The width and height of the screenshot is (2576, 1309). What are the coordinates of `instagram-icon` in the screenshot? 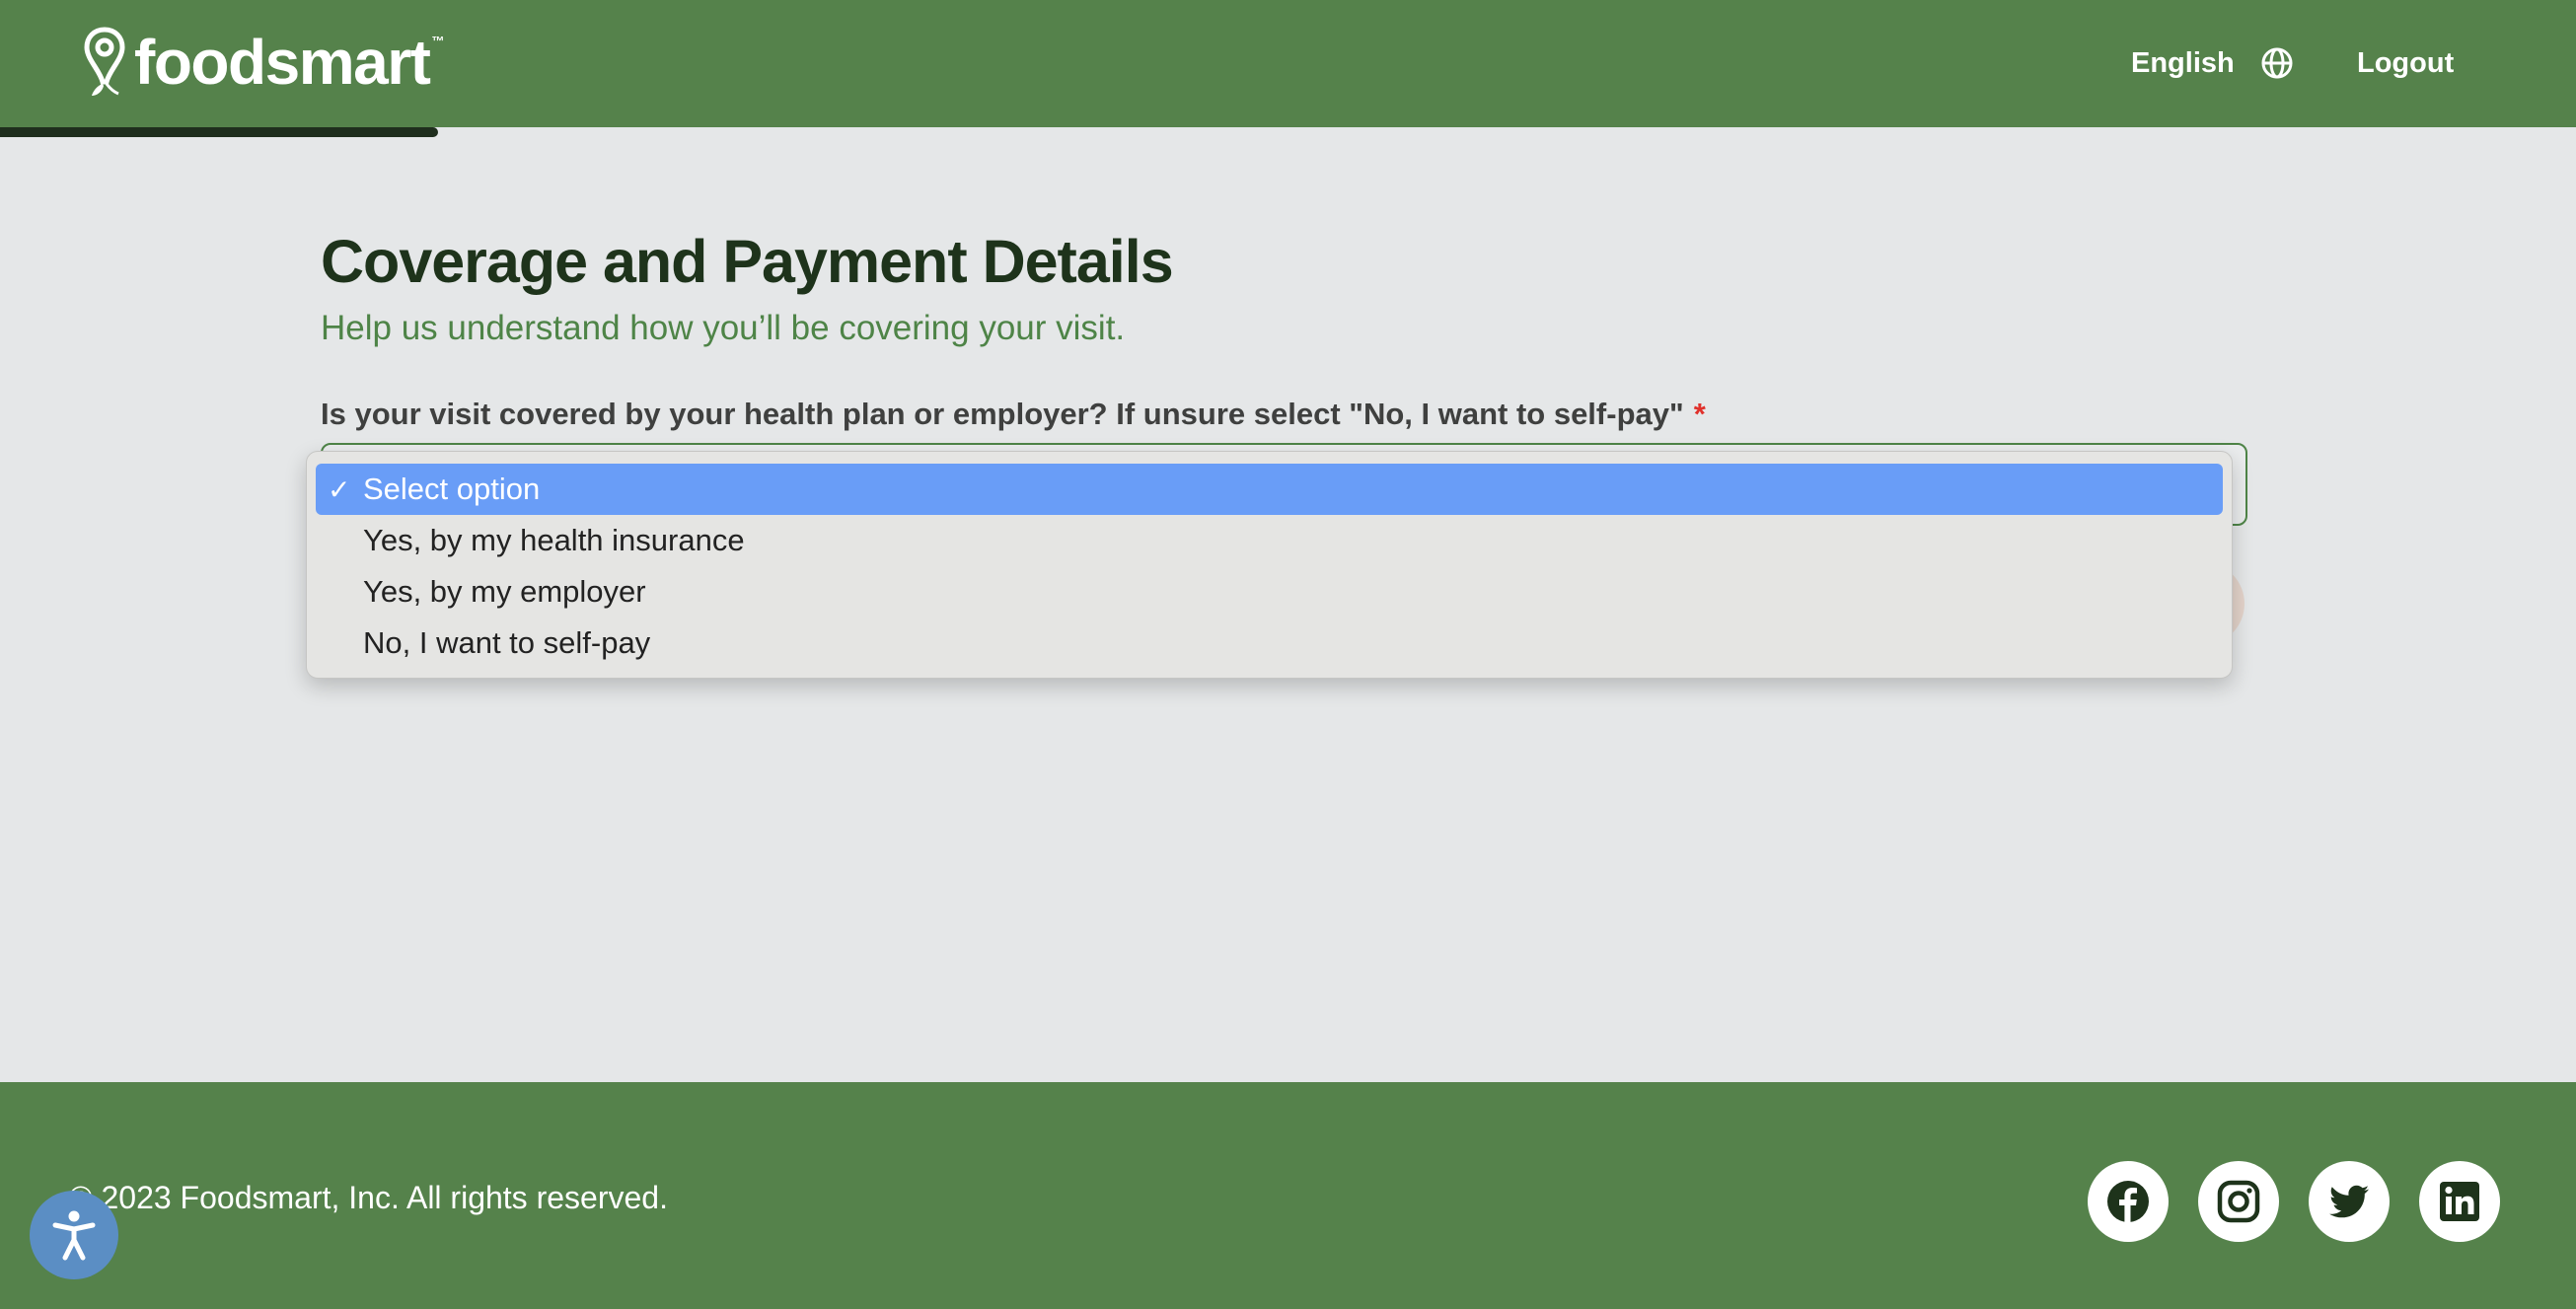 It's located at (2238, 1201).